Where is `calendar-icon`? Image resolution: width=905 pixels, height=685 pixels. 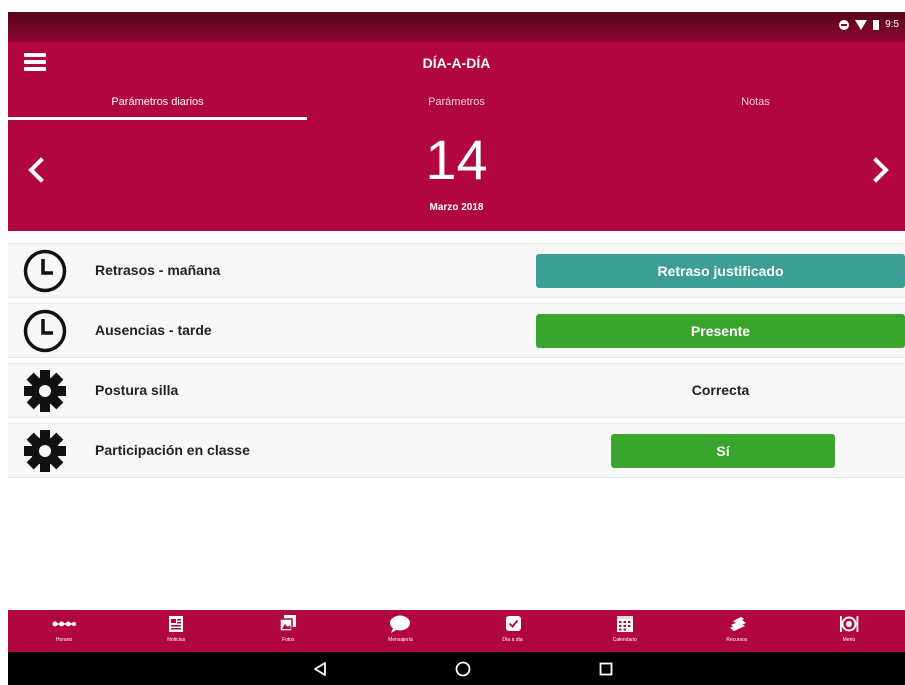 calendar-icon is located at coordinates (624, 624).